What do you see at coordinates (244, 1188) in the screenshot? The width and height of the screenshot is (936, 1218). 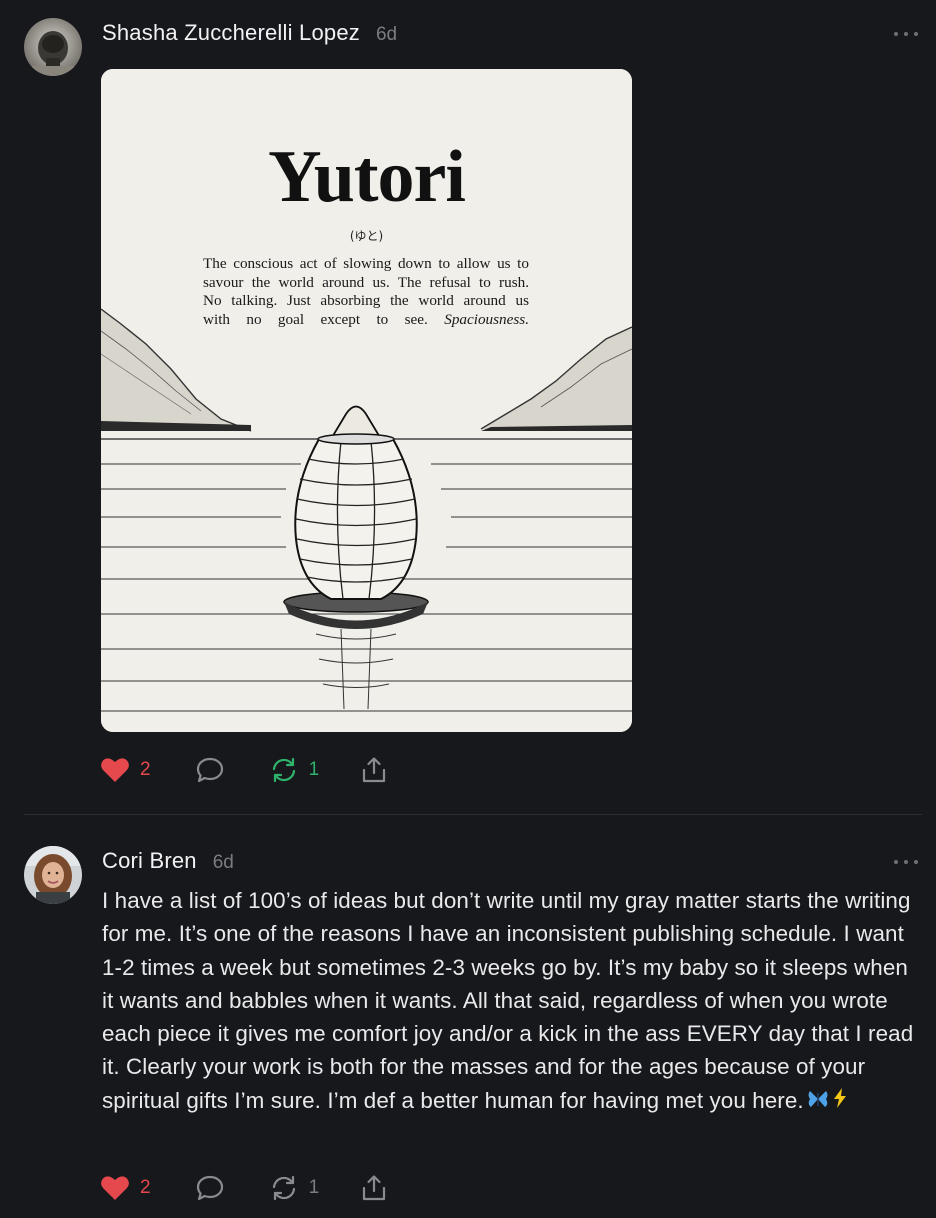 I see `comment-actions: 2 1` at bounding box center [244, 1188].